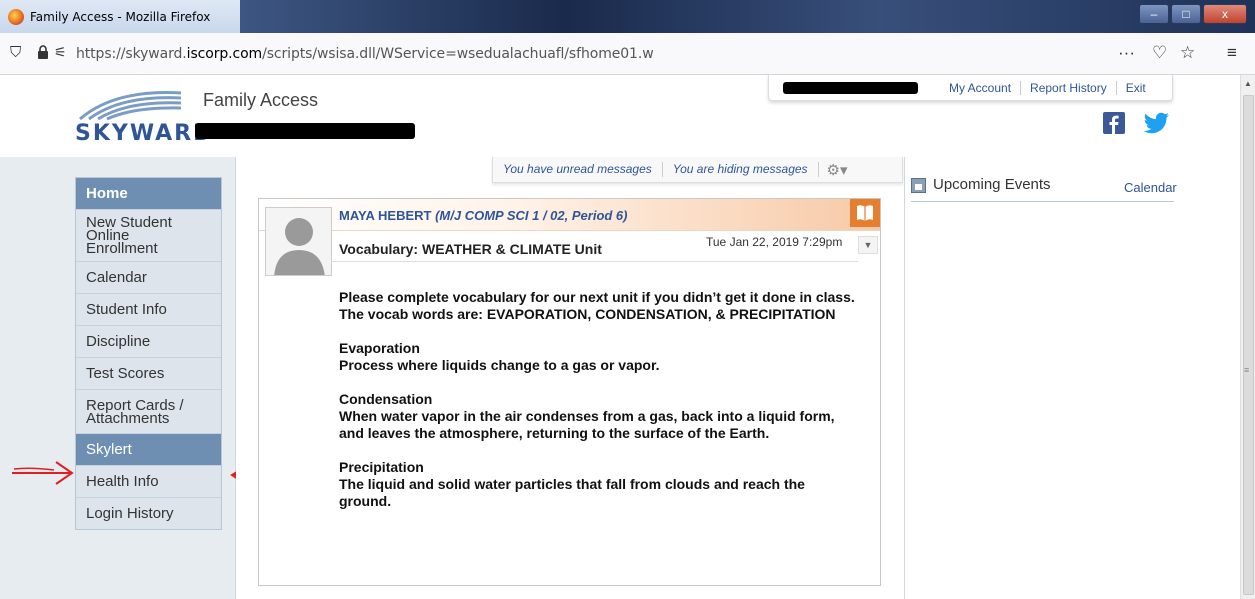 Image resolution: width=1255 pixels, height=599 pixels. I want to click on family-access-title: Family Access, so click(261, 100).